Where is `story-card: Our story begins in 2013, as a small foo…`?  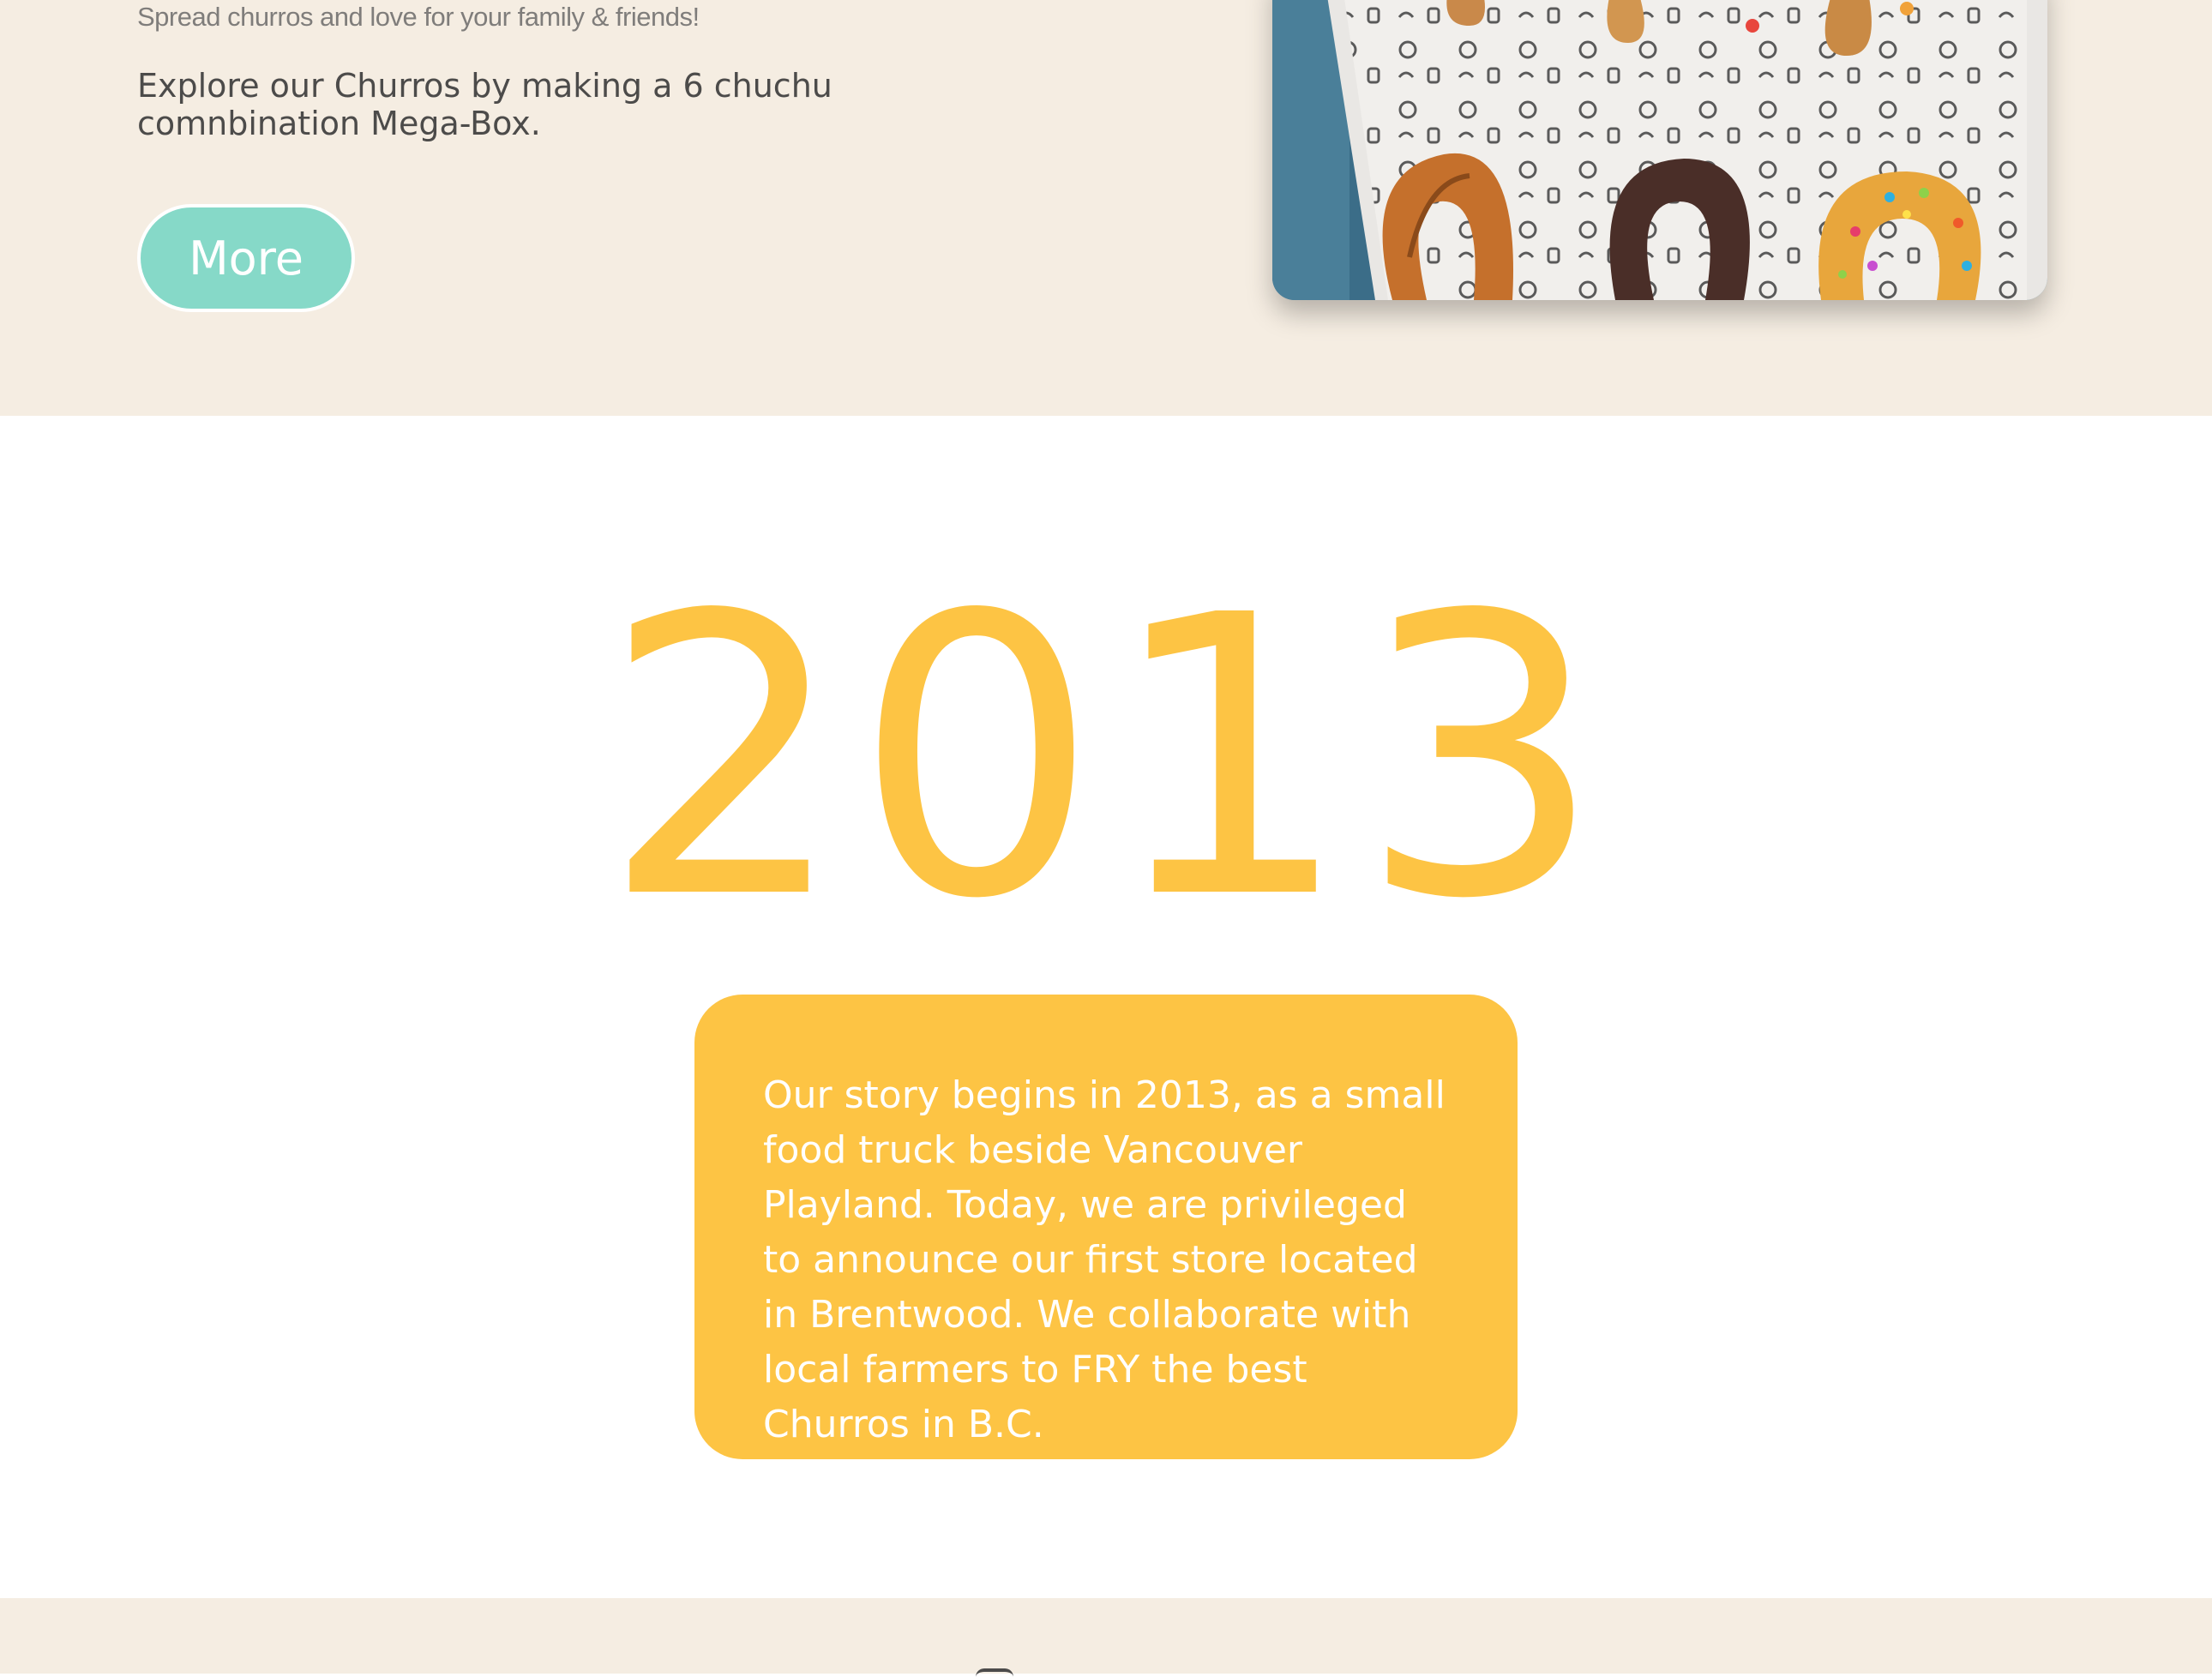
story-card: Our story begins in 2013, as a small foo… is located at coordinates (1106, 1227).